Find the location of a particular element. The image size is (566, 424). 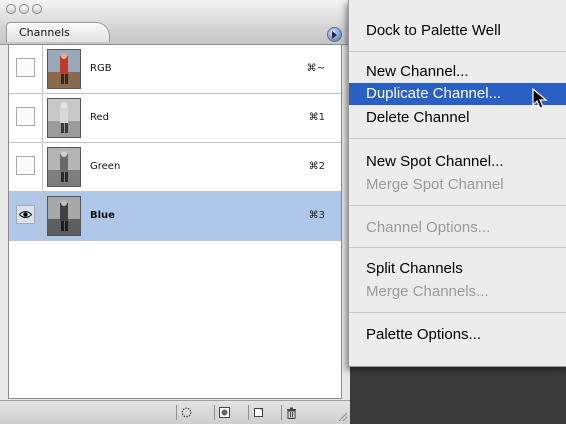

load-selection-button is located at coordinates (185, 412).